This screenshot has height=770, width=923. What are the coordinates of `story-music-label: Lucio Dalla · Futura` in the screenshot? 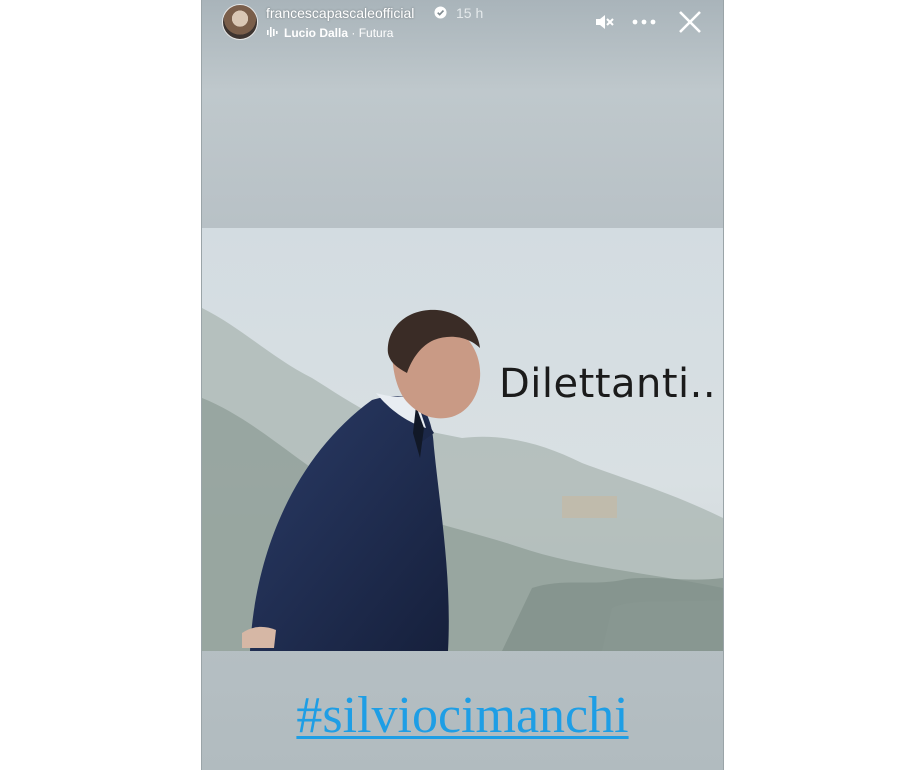 It's located at (338, 33).